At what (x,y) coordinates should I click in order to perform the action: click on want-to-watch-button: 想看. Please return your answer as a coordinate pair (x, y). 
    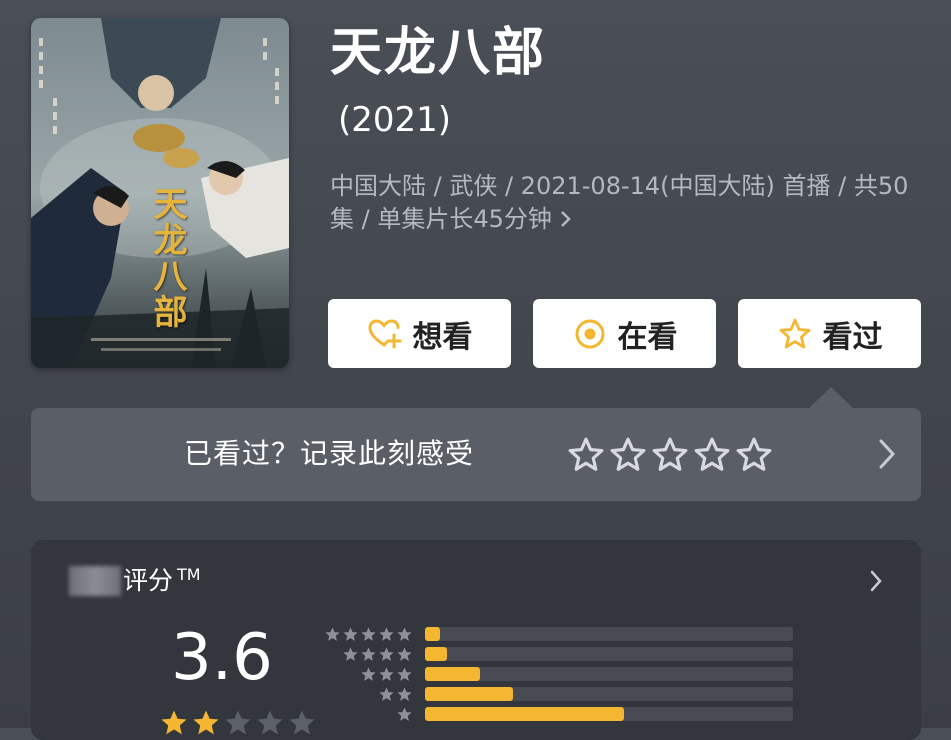
    Looking at the image, I should click on (419, 333).